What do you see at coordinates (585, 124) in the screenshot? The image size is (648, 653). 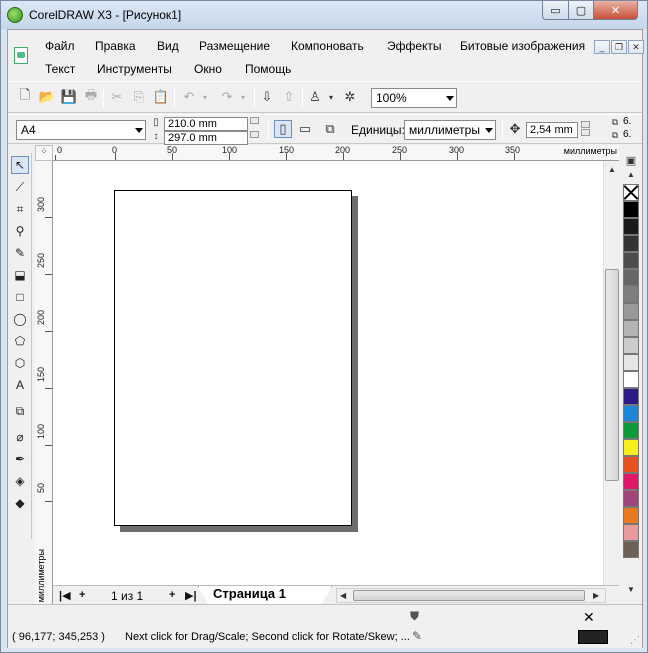 I see `nudge-up-spin-icon` at bounding box center [585, 124].